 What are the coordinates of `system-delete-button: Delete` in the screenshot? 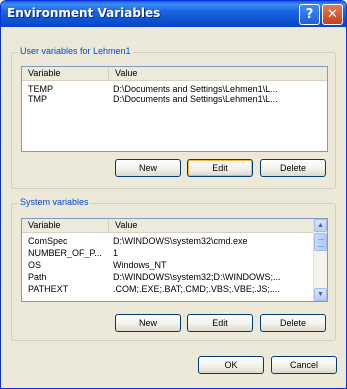 It's located at (293, 323).